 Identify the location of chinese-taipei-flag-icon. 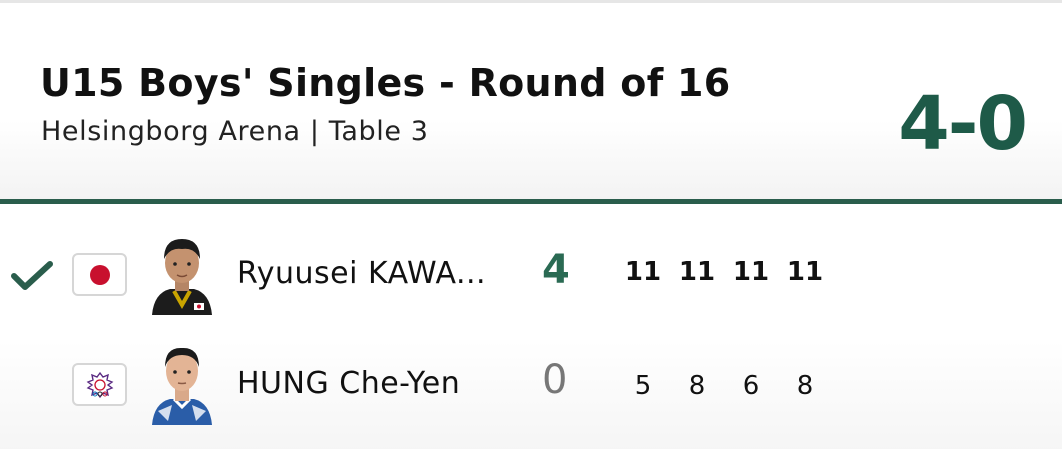
(99, 384).